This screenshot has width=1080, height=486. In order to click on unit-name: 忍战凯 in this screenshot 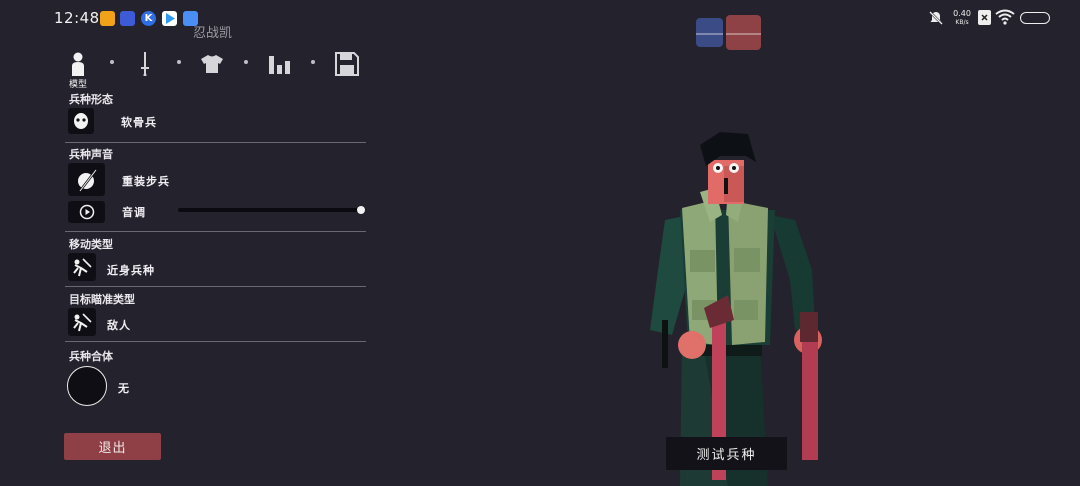, I will do `click(213, 33)`.